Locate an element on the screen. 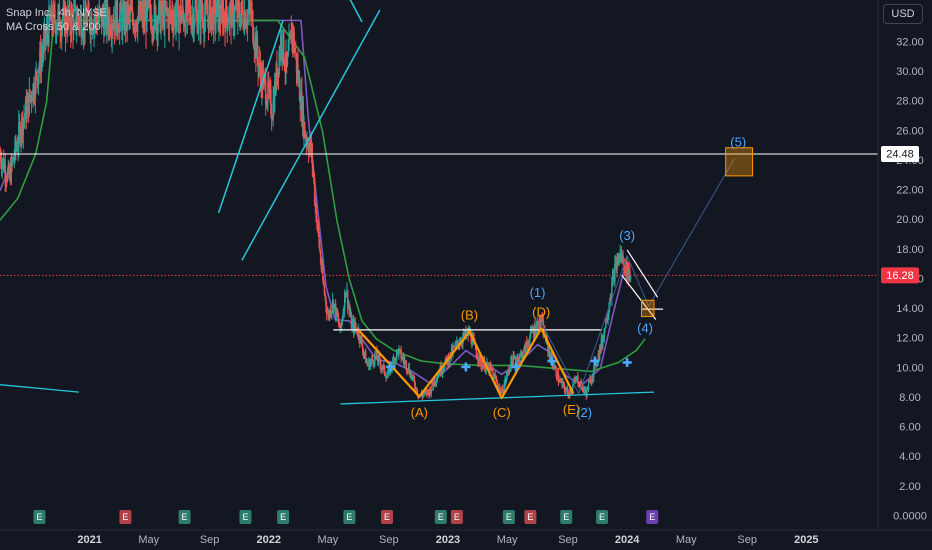 This screenshot has height=550, width=932. channel-line is located at coordinates (642, 273).